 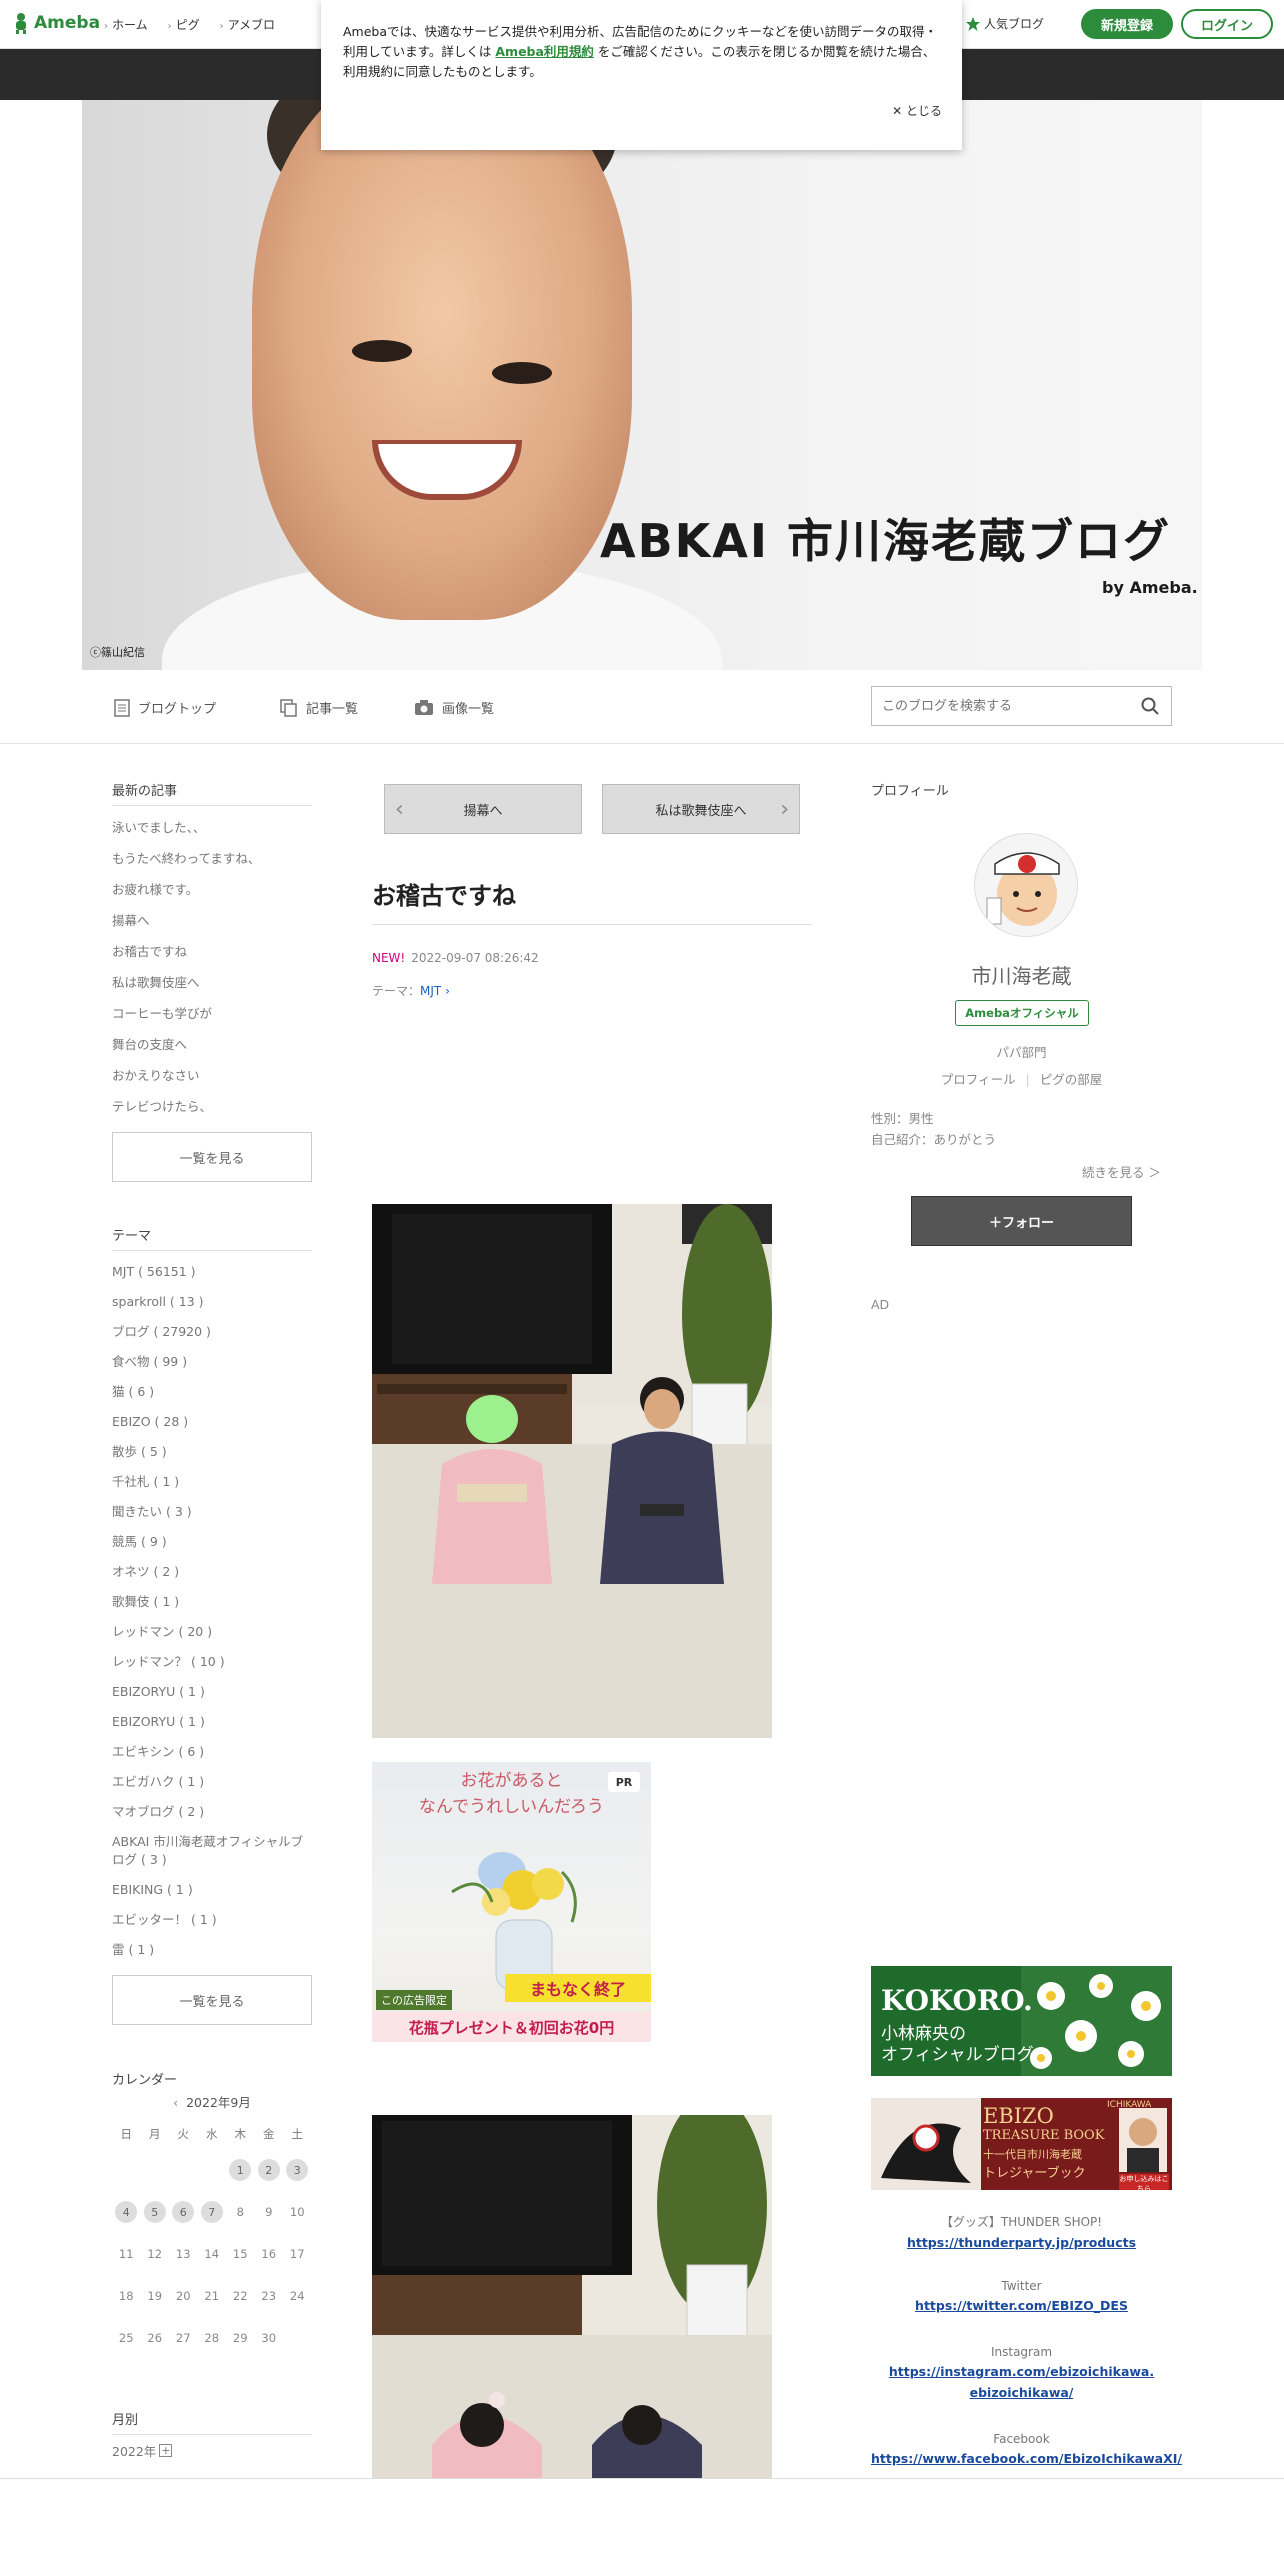 I want to click on recent-post-item: おかえりなさい, so click(x=212, y=1075).